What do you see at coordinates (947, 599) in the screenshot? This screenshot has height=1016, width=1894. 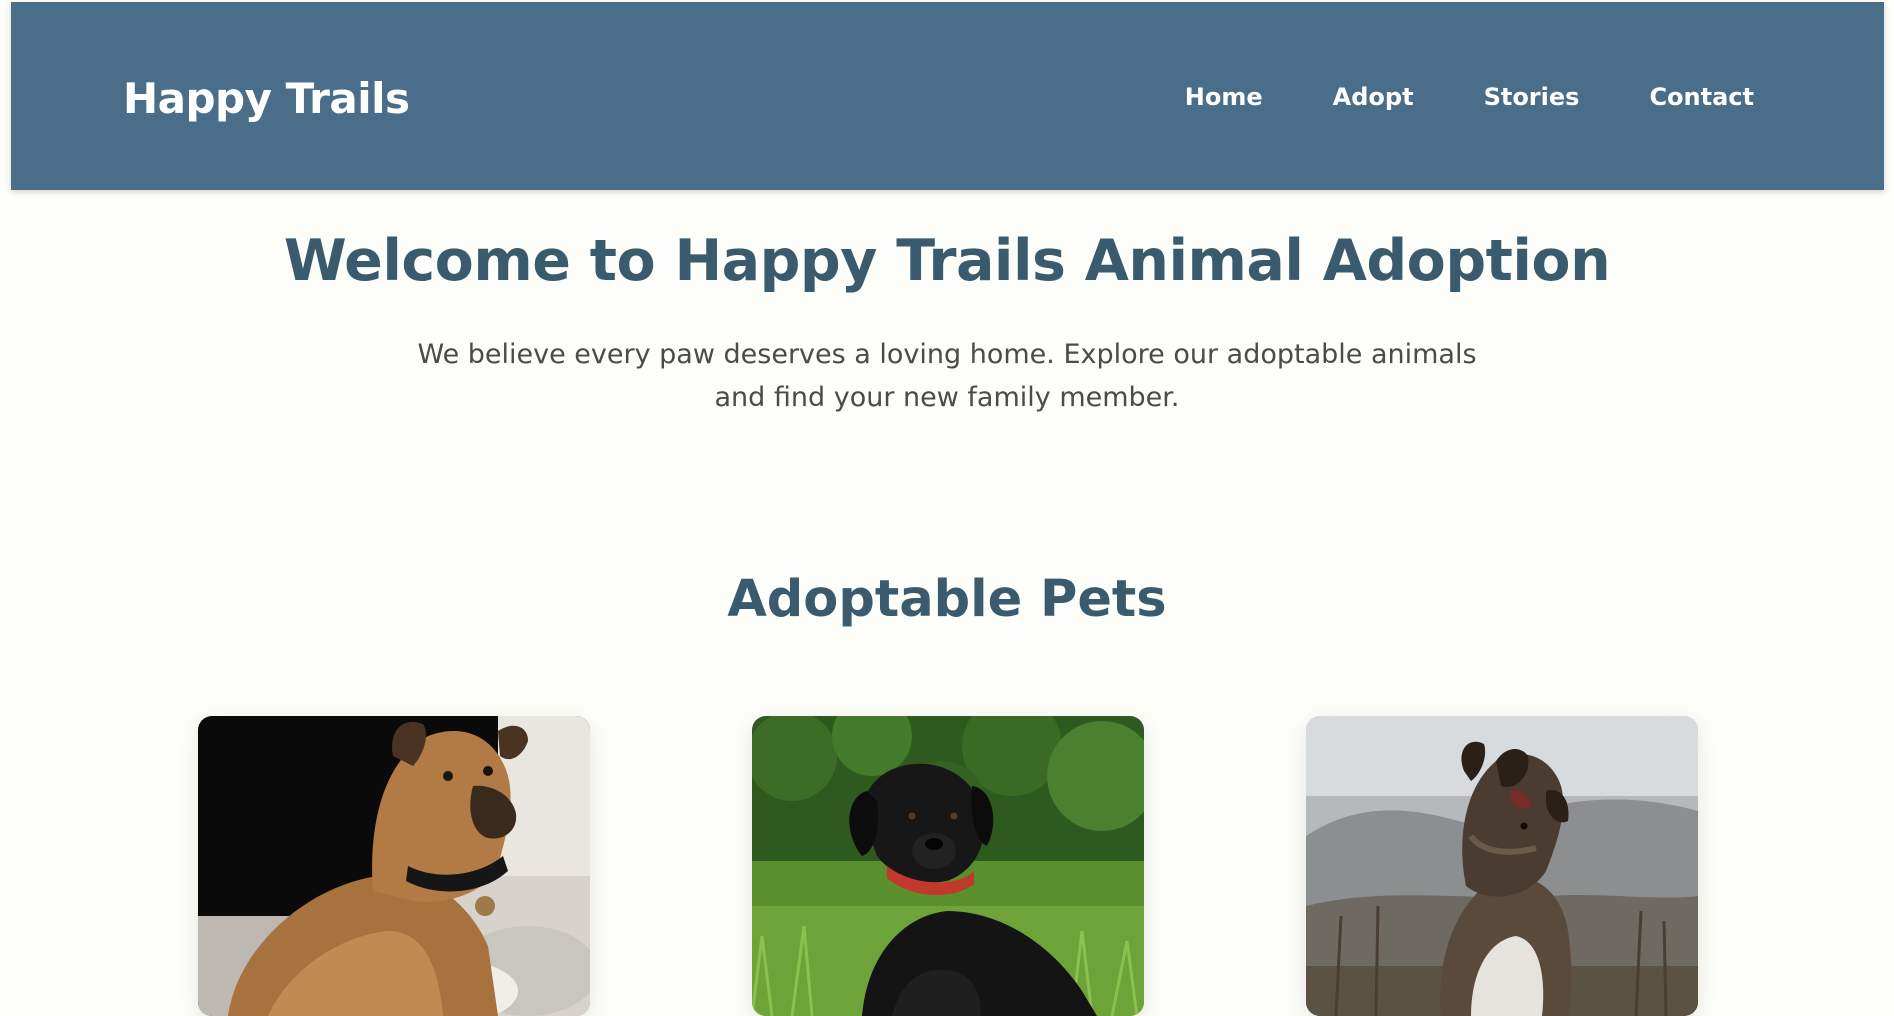 I see `pets-section-title: Adoptable Pets` at bounding box center [947, 599].